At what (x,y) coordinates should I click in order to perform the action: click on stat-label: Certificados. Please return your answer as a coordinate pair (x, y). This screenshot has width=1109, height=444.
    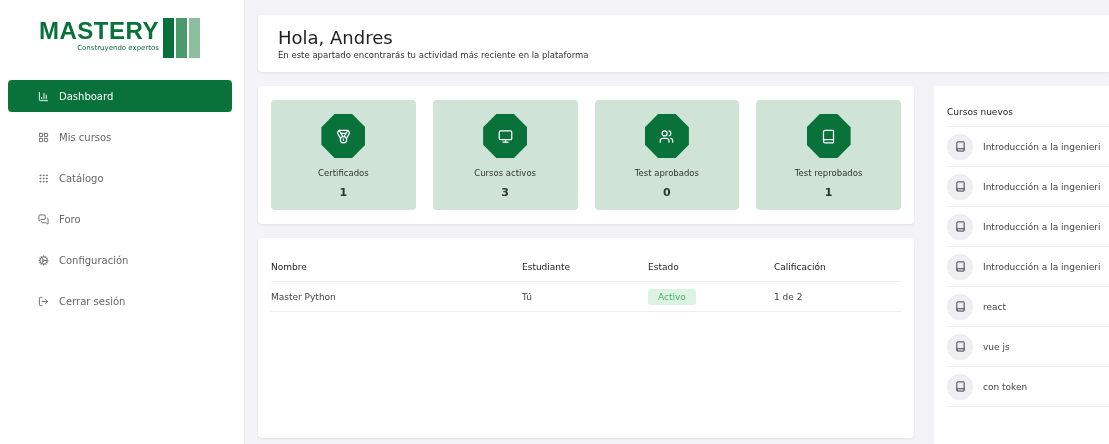
    Looking at the image, I should click on (343, 173).